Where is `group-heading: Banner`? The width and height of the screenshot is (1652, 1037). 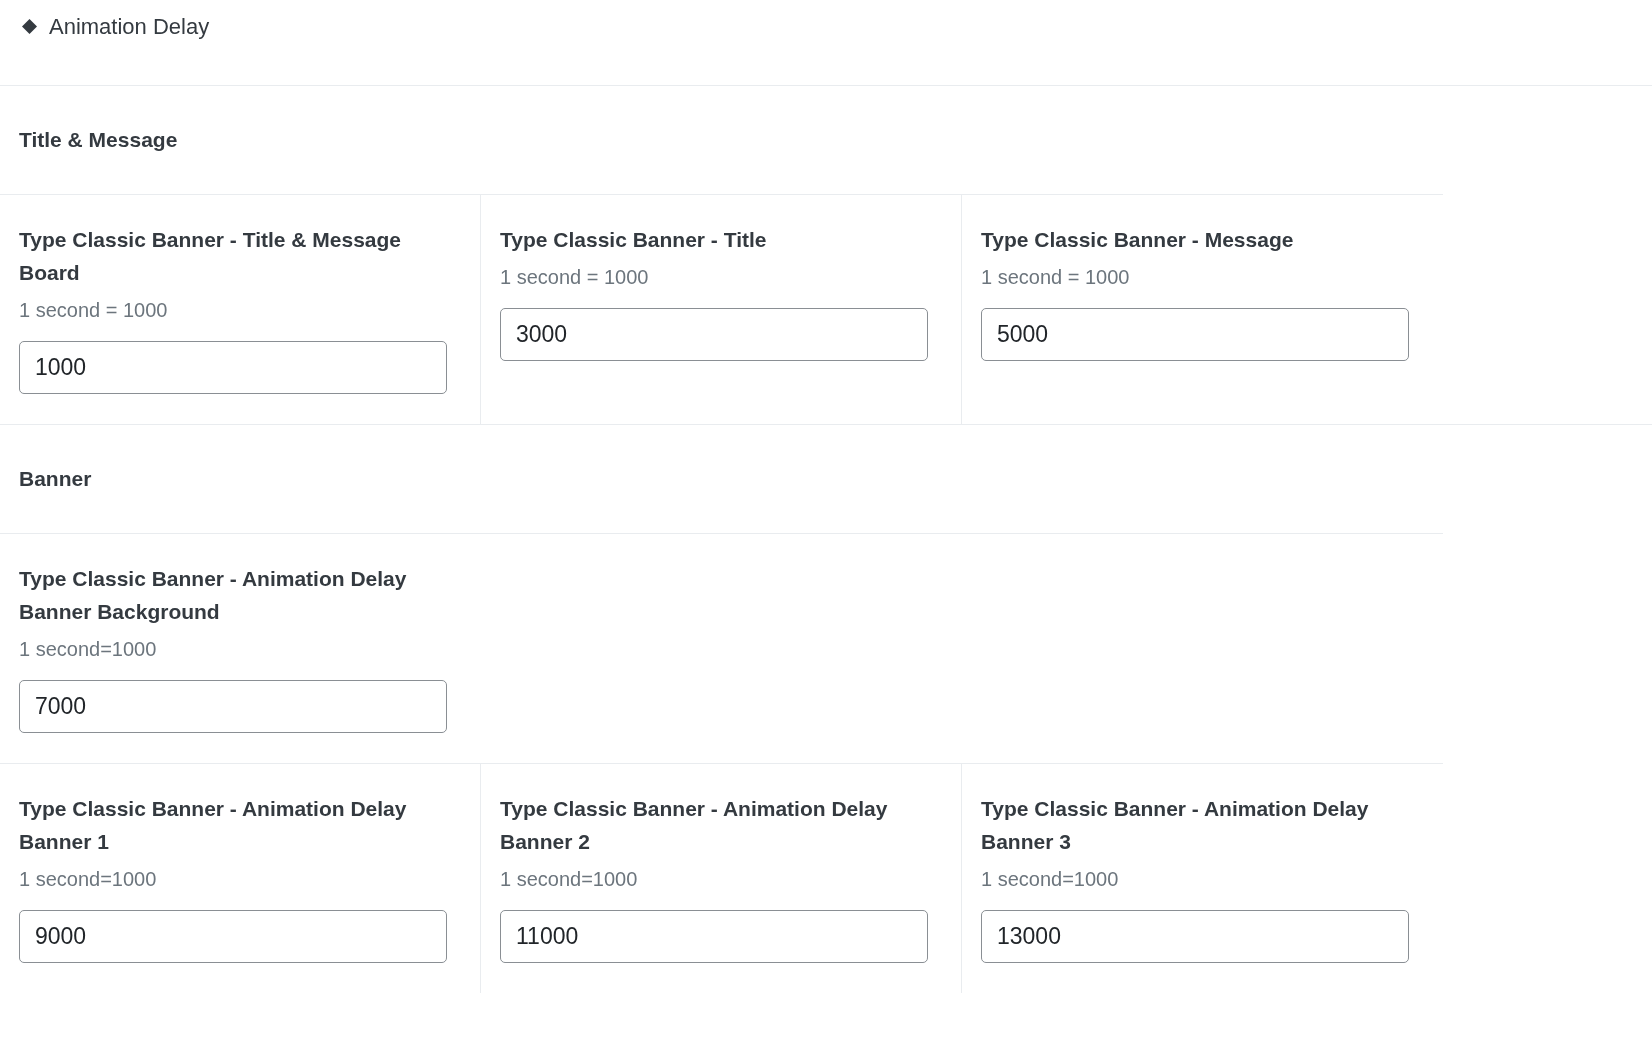
group-heading: Banner is located at coordinates (55, 479).